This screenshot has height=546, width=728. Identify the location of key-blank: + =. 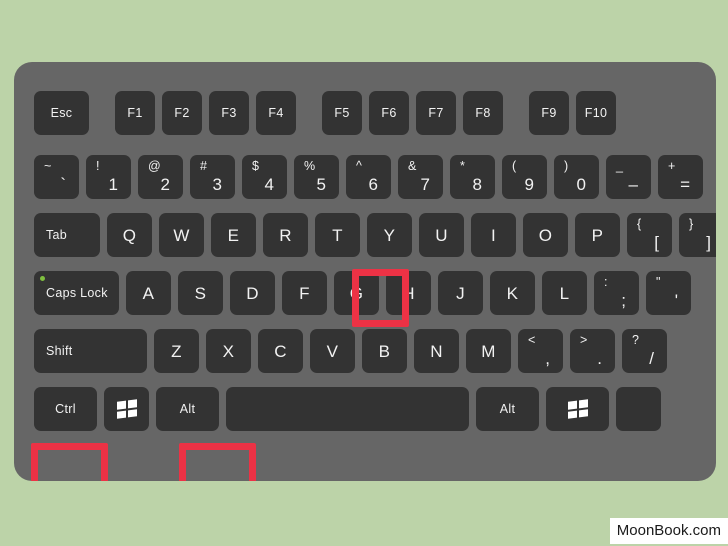
(680, 177).